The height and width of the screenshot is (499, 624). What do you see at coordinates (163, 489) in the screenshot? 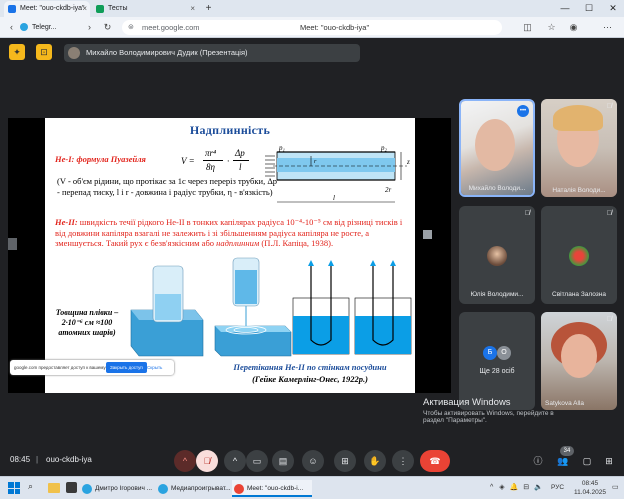
I see `telegram-app-icon` at bounding box center [163, 489].